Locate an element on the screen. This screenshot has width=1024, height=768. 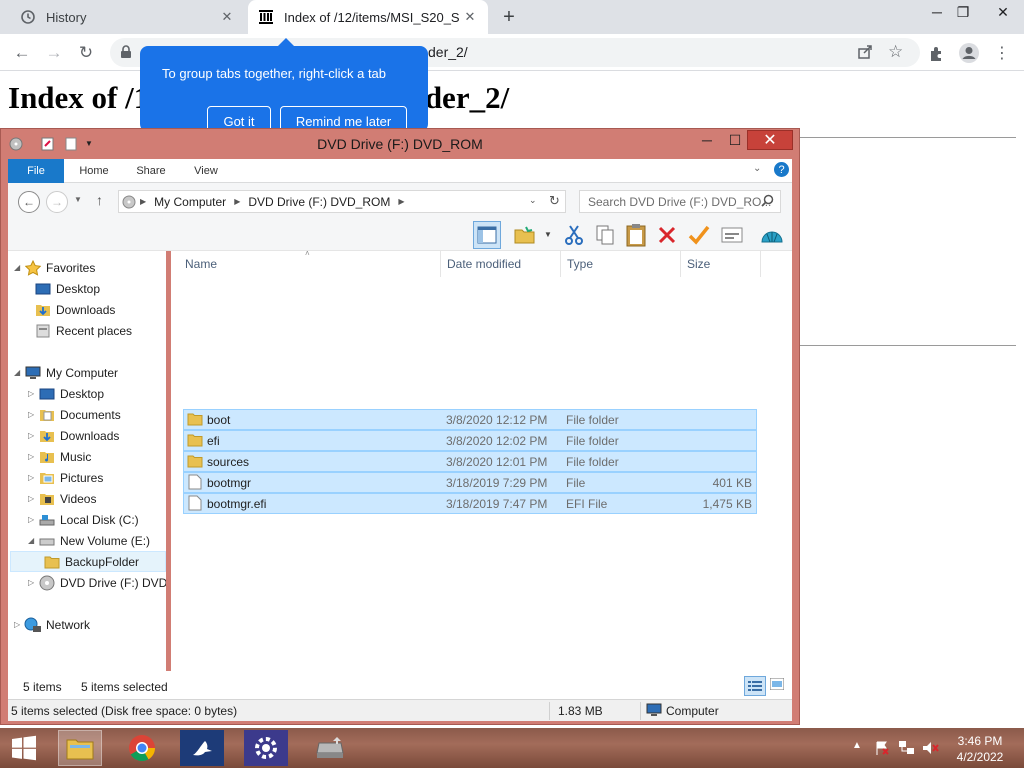
settings-taskbar-button is located at coordinates (266, 748).